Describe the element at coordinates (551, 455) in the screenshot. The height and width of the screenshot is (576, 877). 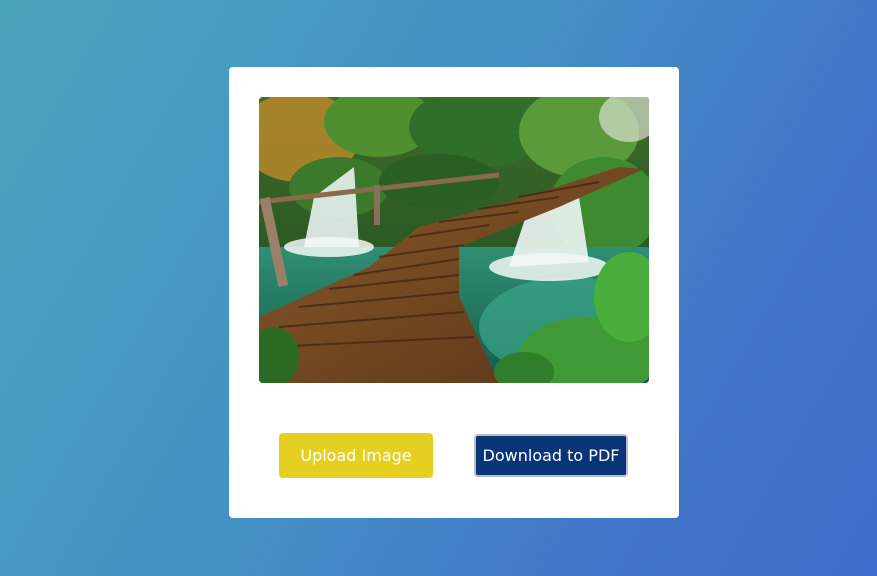
I see `download-pdf-button: Download to PDF` at that location.